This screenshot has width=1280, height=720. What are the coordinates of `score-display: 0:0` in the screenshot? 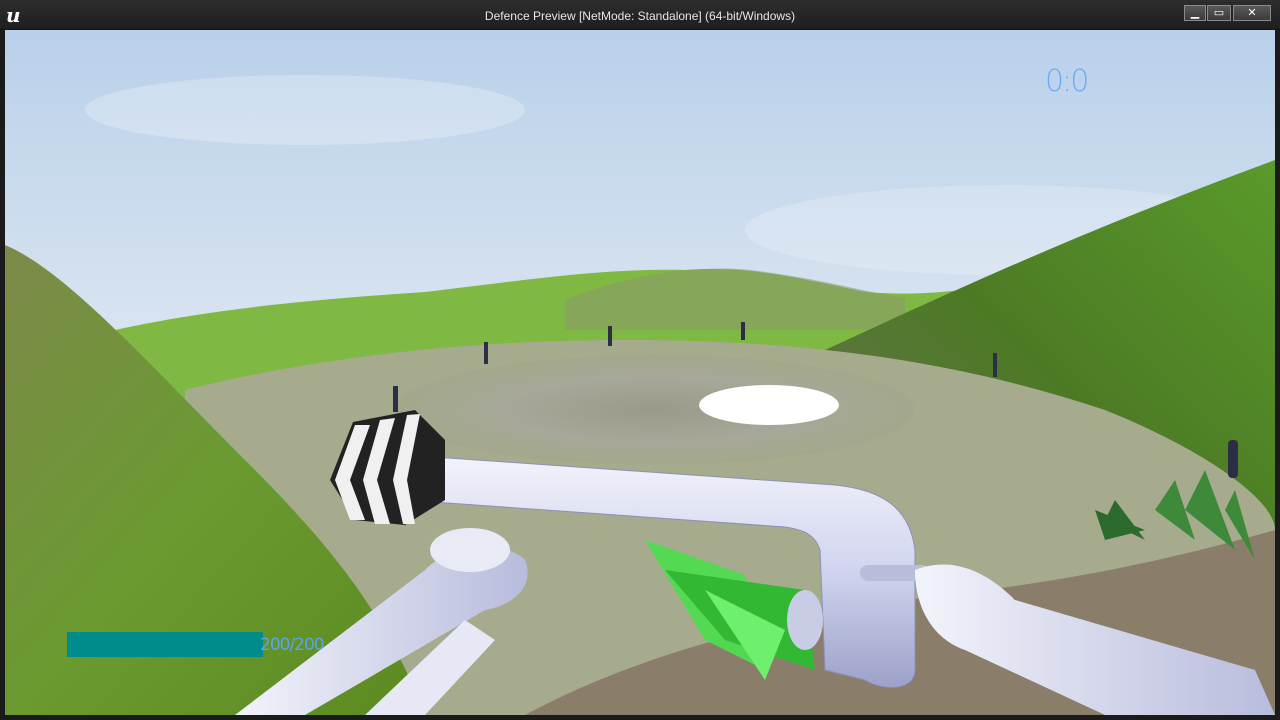 It's located at (1067, 81).